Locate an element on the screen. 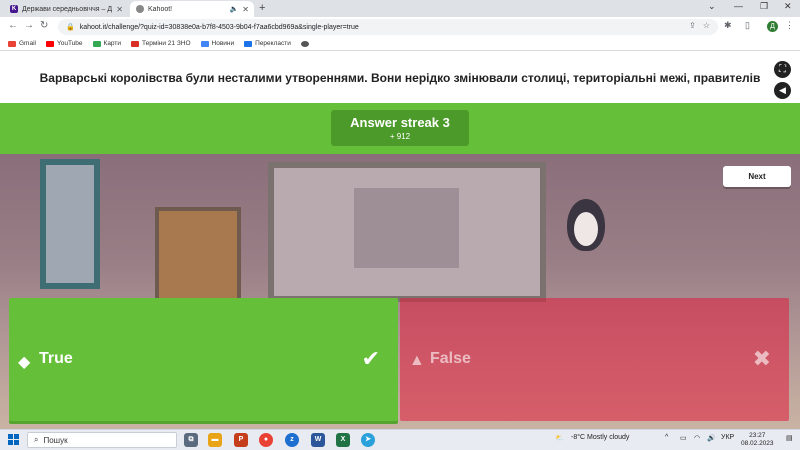  cross-icon: ✖ is located at coordinates (761, 358).